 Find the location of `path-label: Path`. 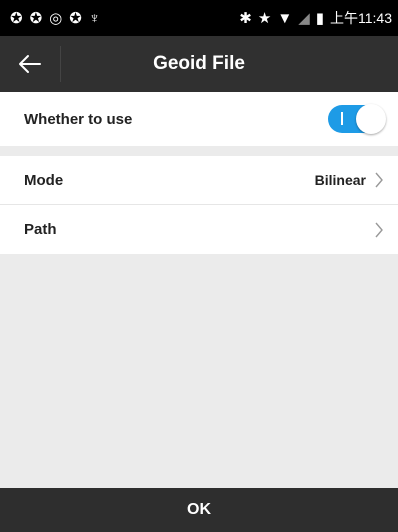

path-label: Path is located at coordinates (40, 229).